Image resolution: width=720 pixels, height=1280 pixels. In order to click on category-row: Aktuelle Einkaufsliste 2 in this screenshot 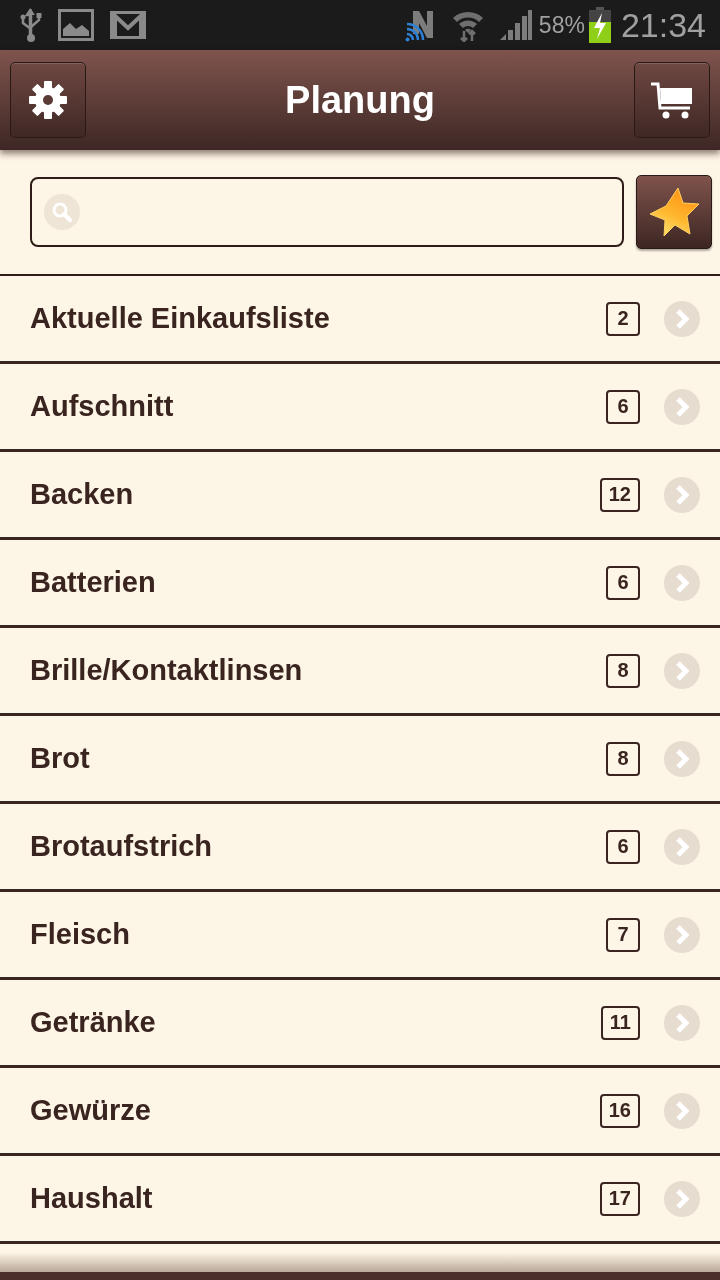, I will do `click(360, 320)`.